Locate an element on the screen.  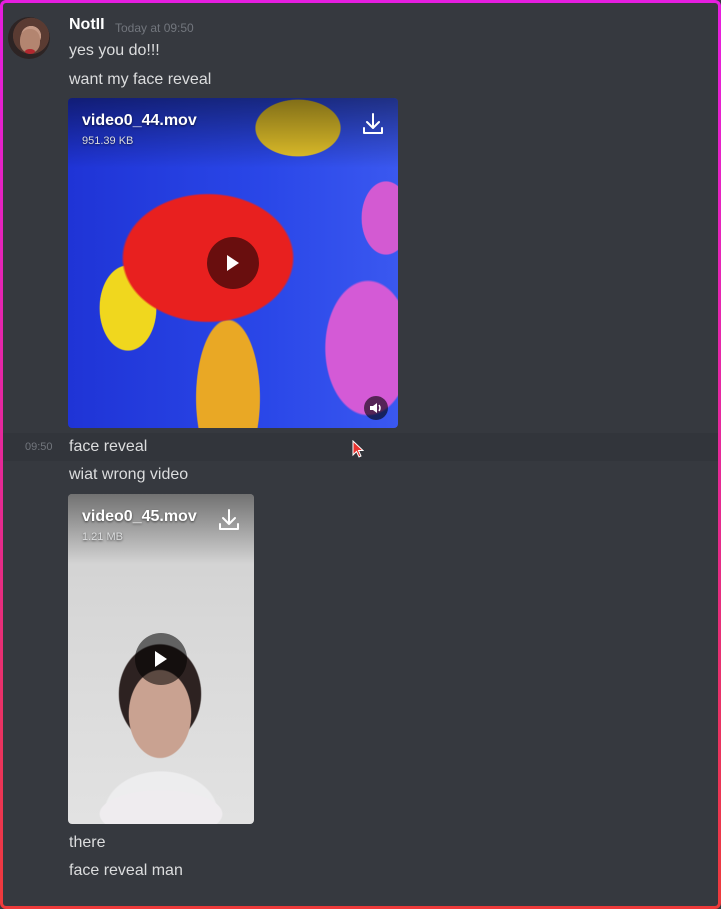
avatar is located at coordinates (29, 38).